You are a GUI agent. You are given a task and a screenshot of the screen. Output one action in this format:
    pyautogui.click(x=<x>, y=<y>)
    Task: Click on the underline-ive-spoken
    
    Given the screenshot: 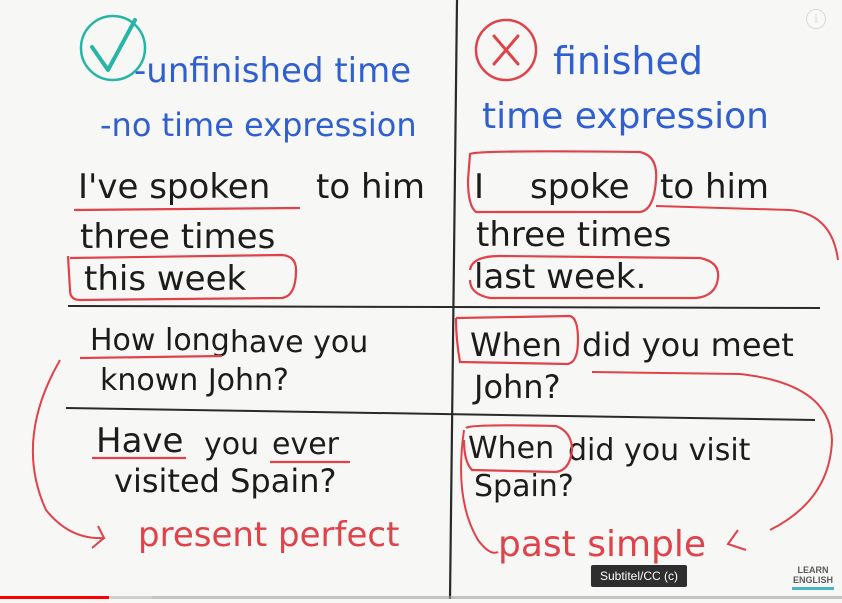 What is the action you would take?
    pyautogui.click(x=187, y=209)
    